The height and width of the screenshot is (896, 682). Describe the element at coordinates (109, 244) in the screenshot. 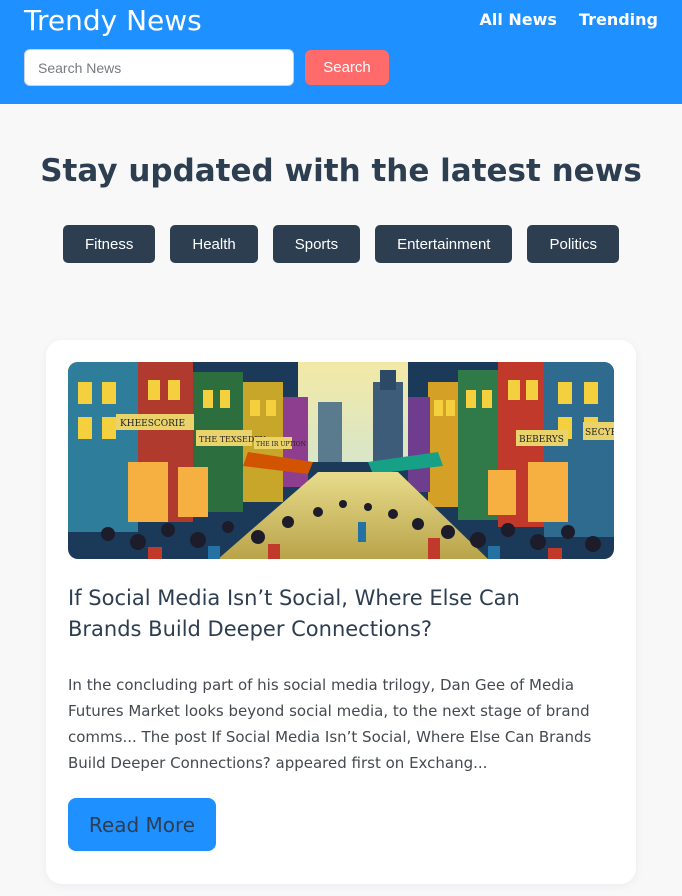

I see `category-fitness: Fitness` at that location.